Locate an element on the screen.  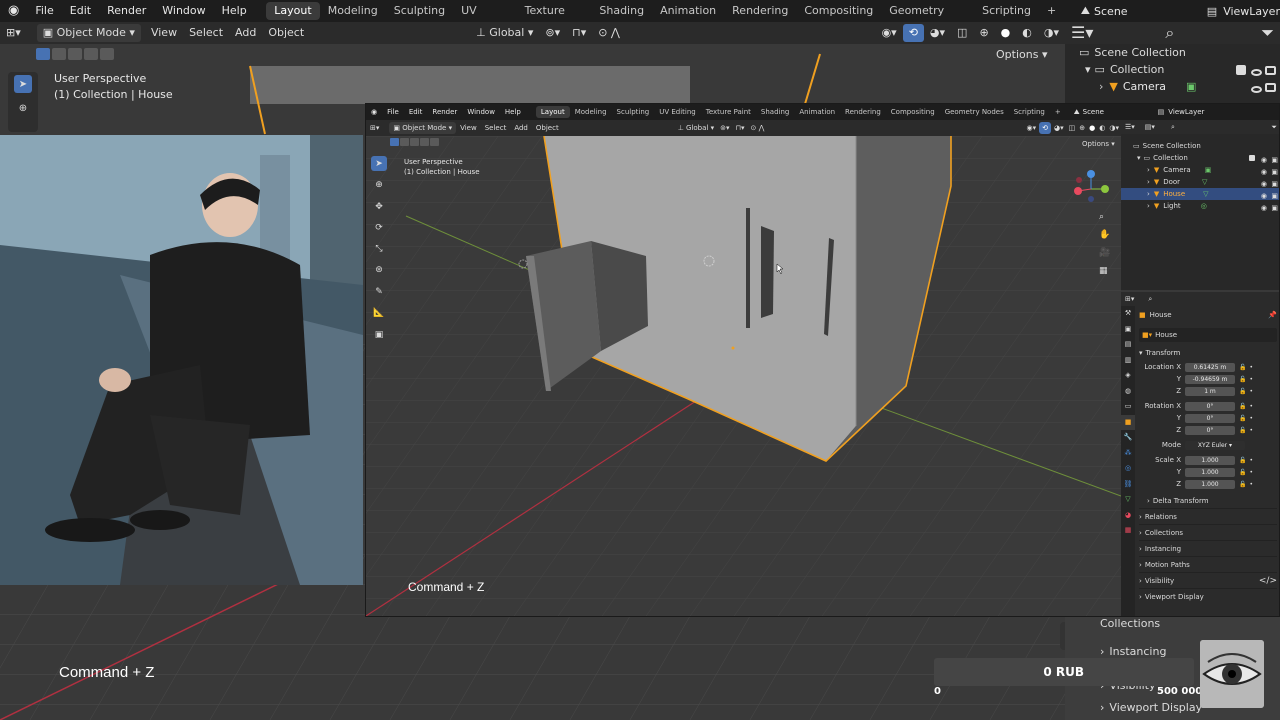
tab-scripting: Scripting is located at coordinates (1006, 11).